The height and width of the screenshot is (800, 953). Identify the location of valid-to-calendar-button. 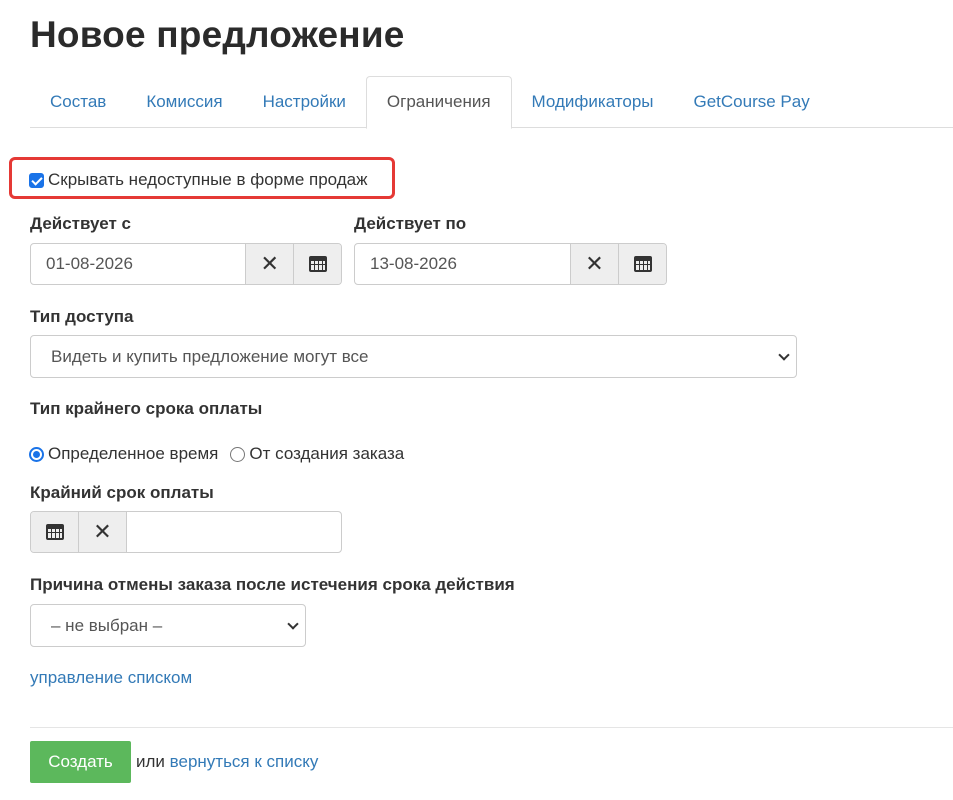
(642, 264).